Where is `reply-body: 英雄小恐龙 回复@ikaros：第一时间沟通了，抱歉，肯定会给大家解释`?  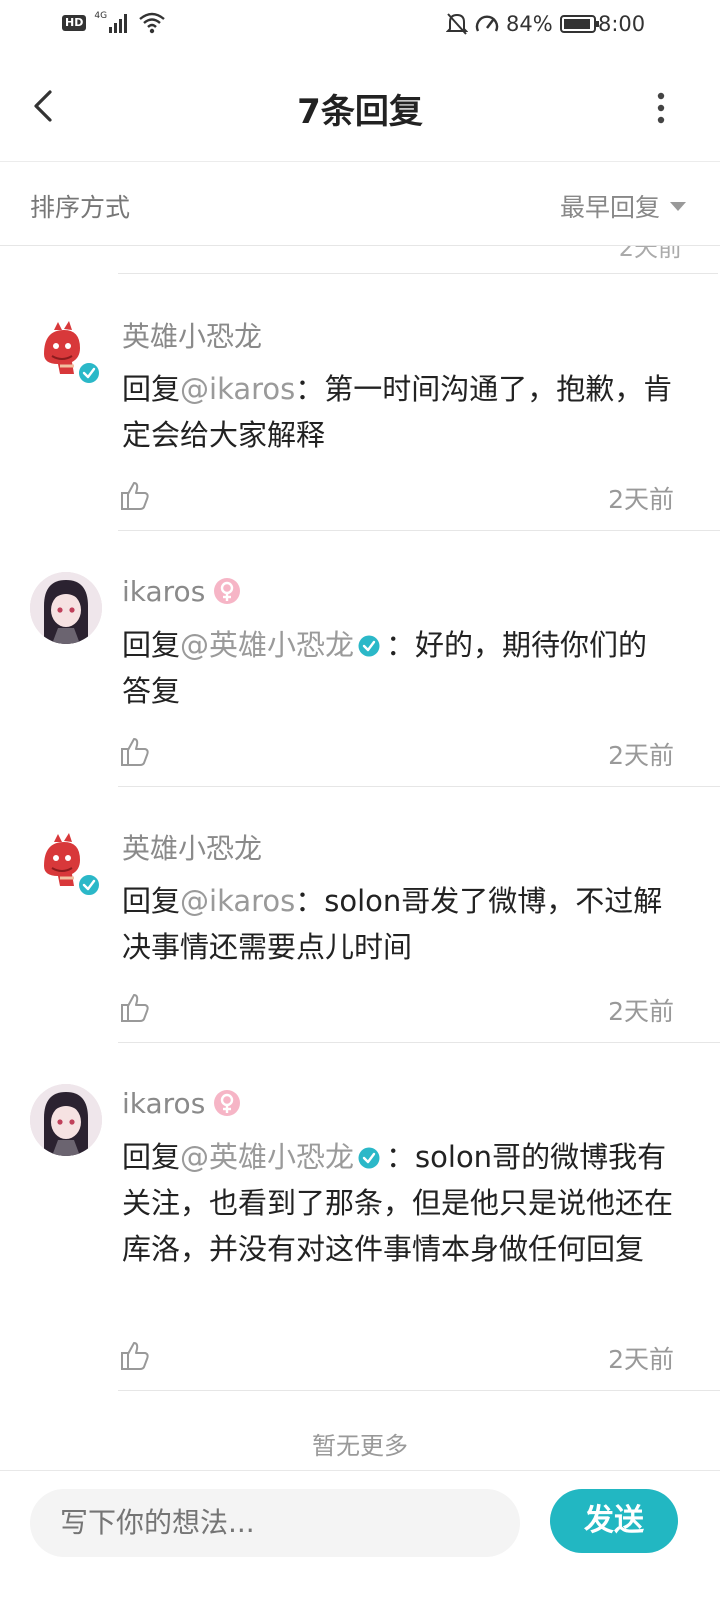 reply-body: 英雄小恐龙 回复@ikaros：第一时间沟通了，抱歉，肯定会给大家解释 is located at coordinates (398, 387).